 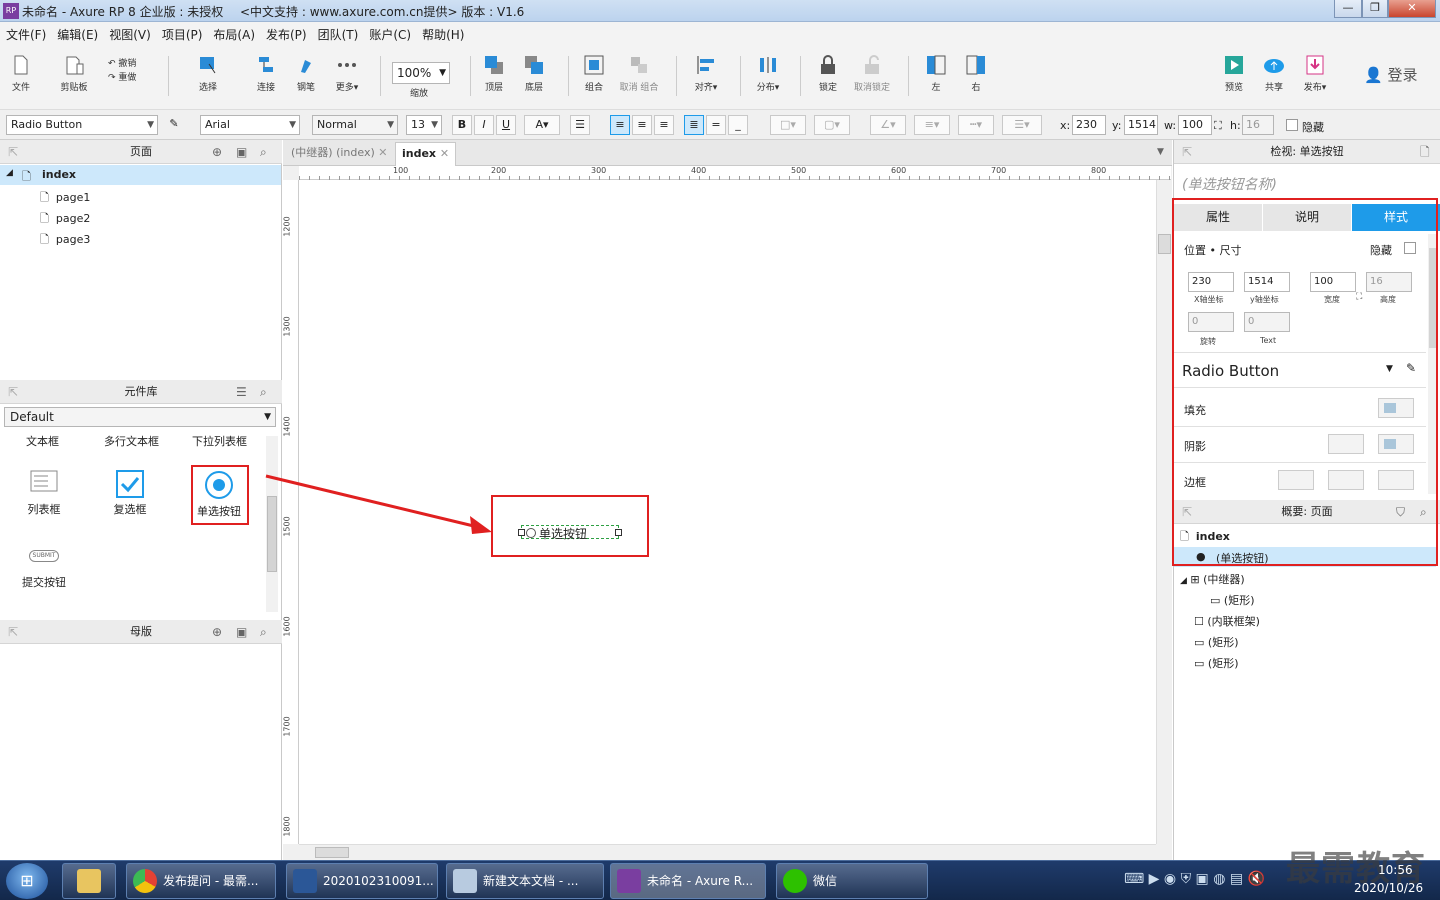 I want to click on redo-button: ↷ 重做, so click(x=122, y=76).